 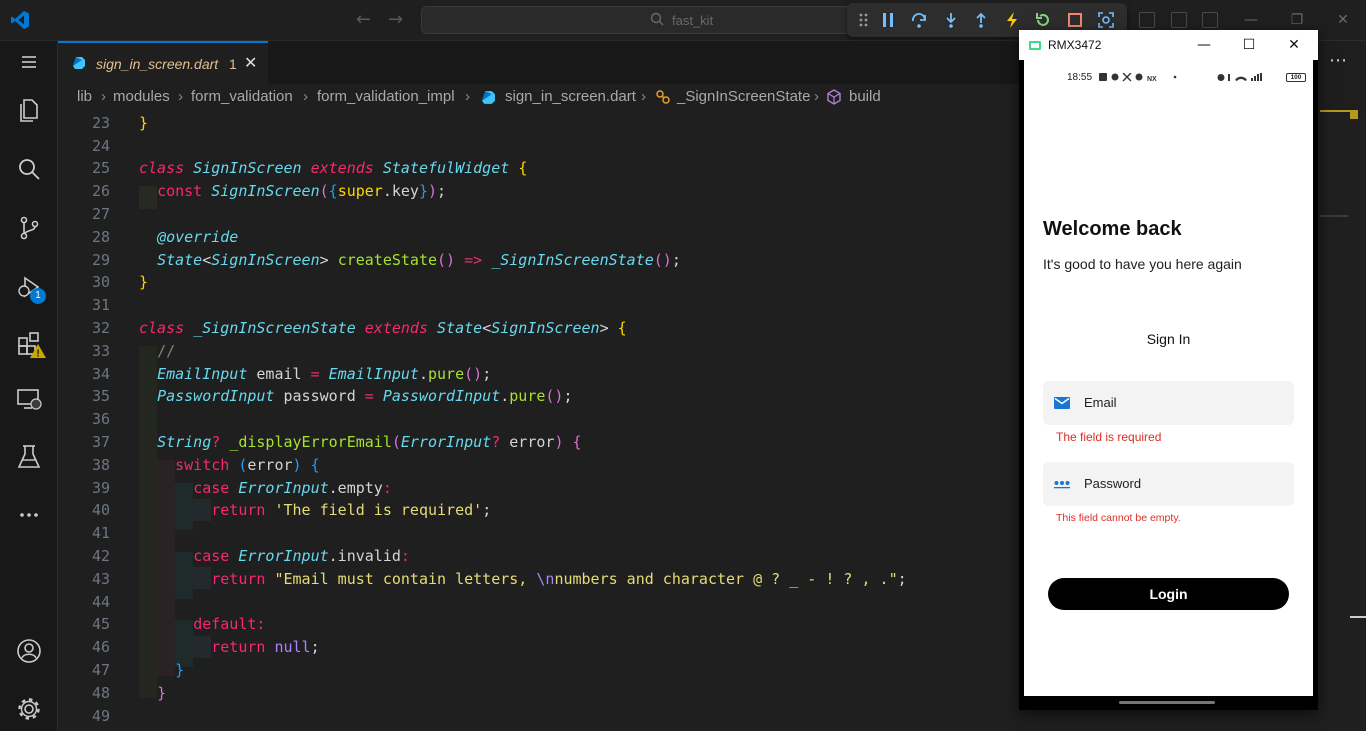 What do you see at coordinates (1296, 77) in the screenshot?
I see `battery-indicator: 100` at bounding box center [1296, 77].